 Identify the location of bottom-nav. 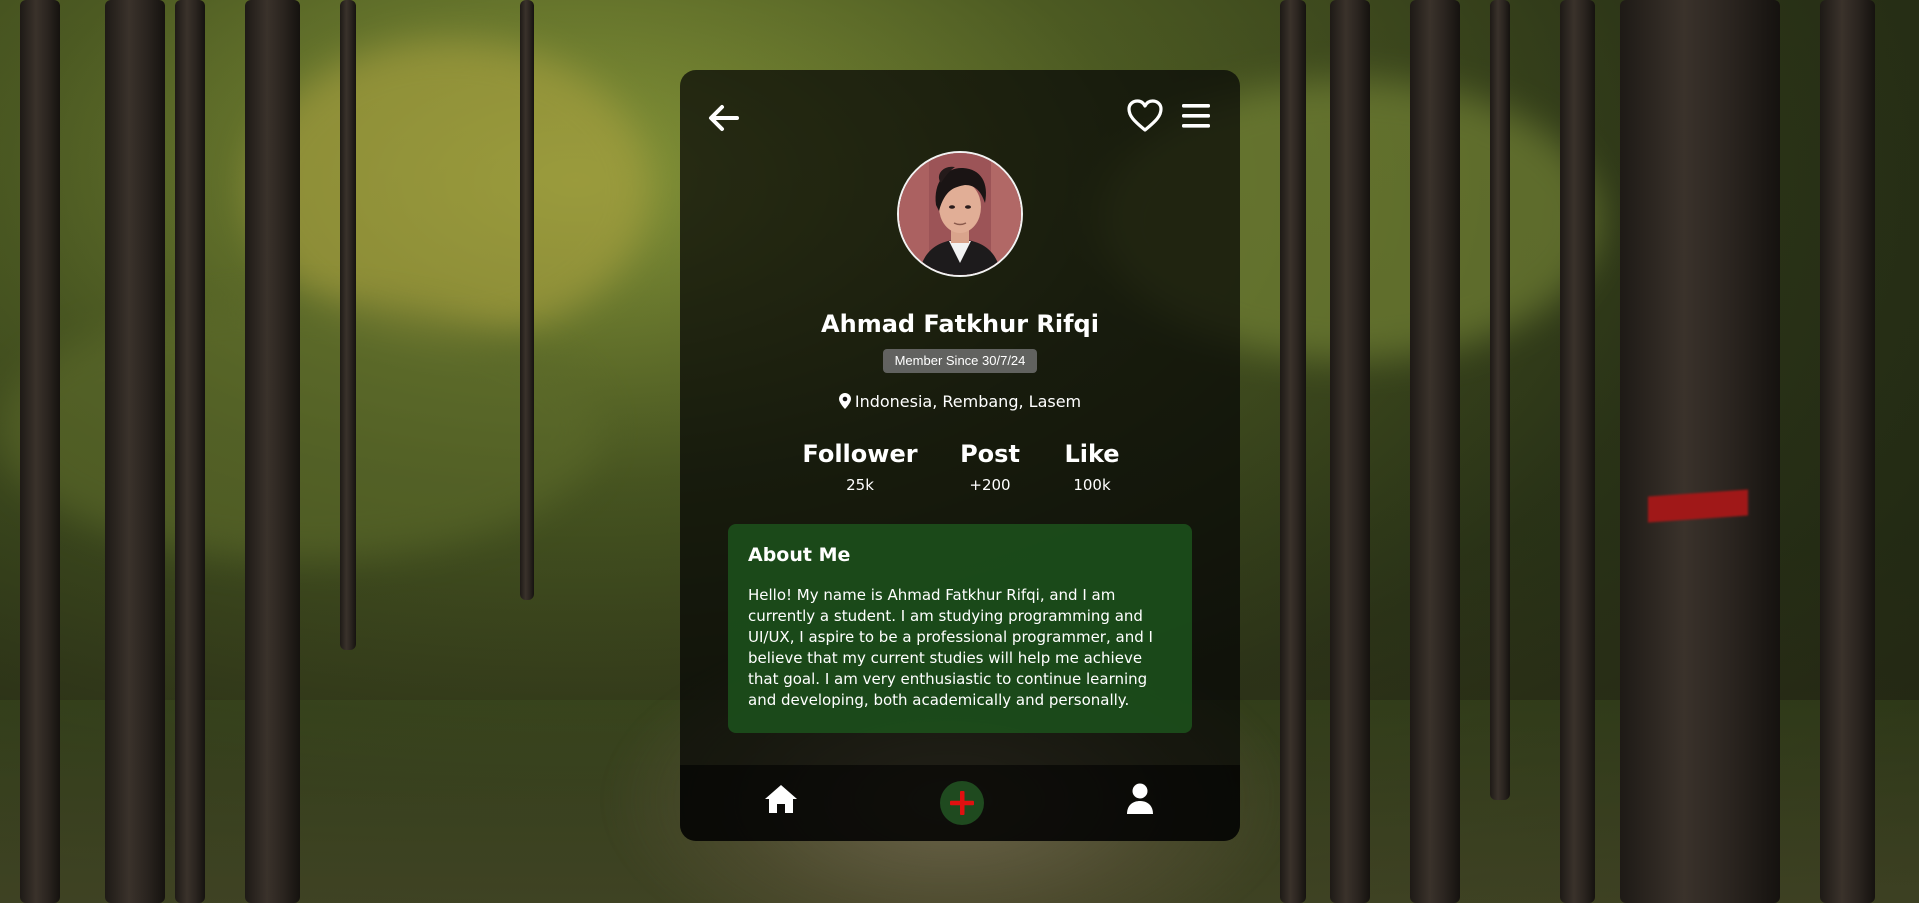
(960, 803).